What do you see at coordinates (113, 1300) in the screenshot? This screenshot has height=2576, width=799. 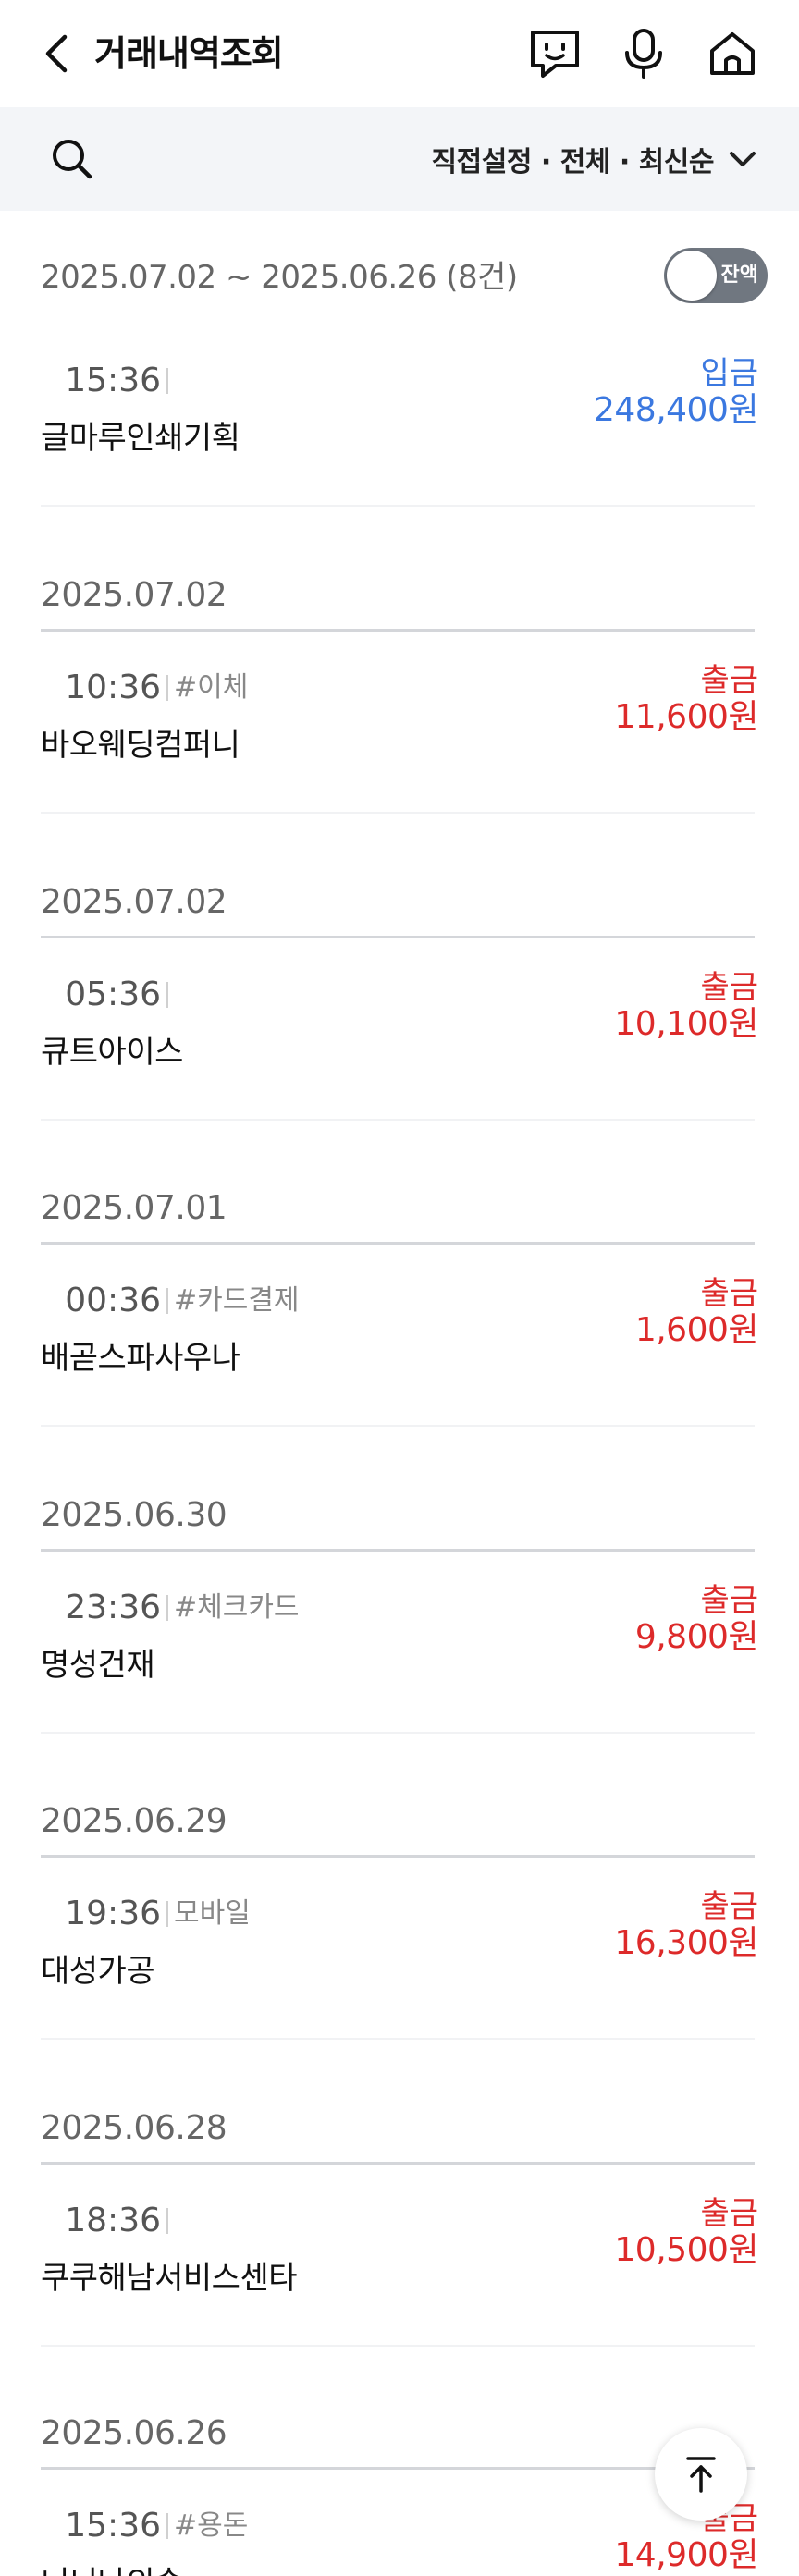 I see `transaction-time: 00:36` at bounding box center [113, 1300].